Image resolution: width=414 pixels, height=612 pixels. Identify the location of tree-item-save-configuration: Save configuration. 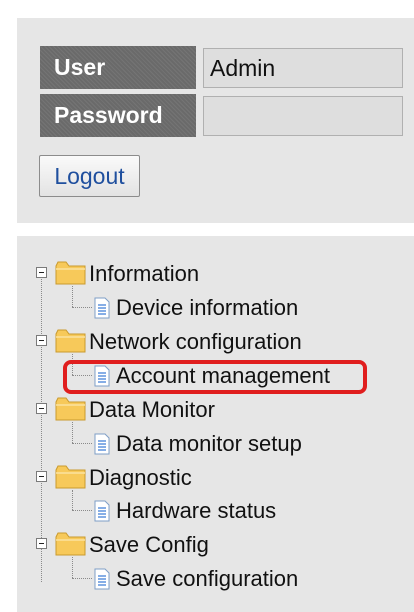
(207, 579).